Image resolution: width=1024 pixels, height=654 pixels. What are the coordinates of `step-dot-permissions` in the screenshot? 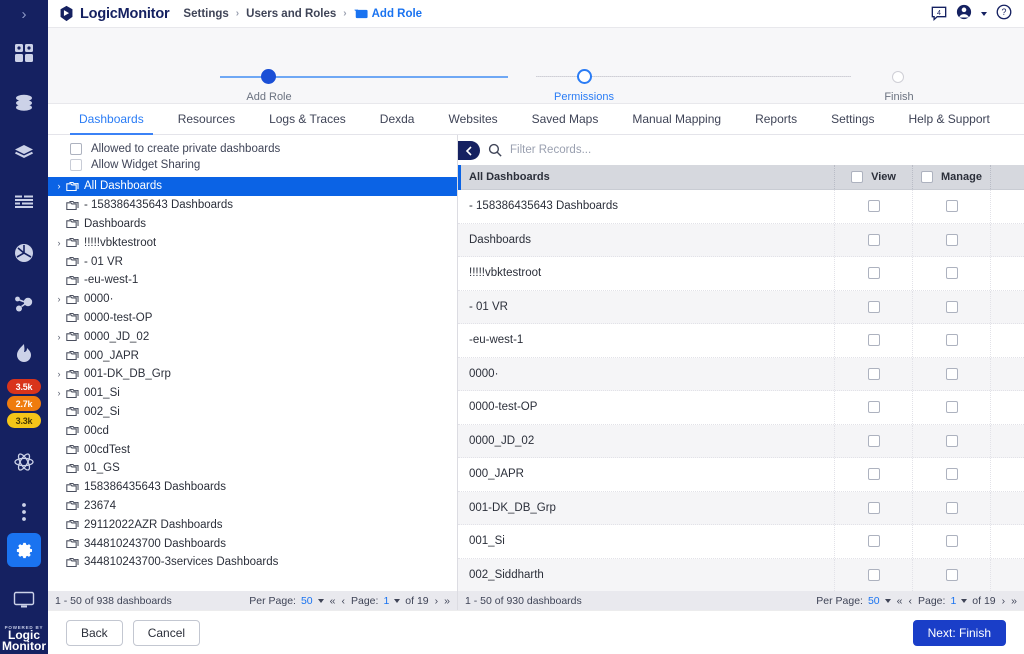 It's located at (584, 76).